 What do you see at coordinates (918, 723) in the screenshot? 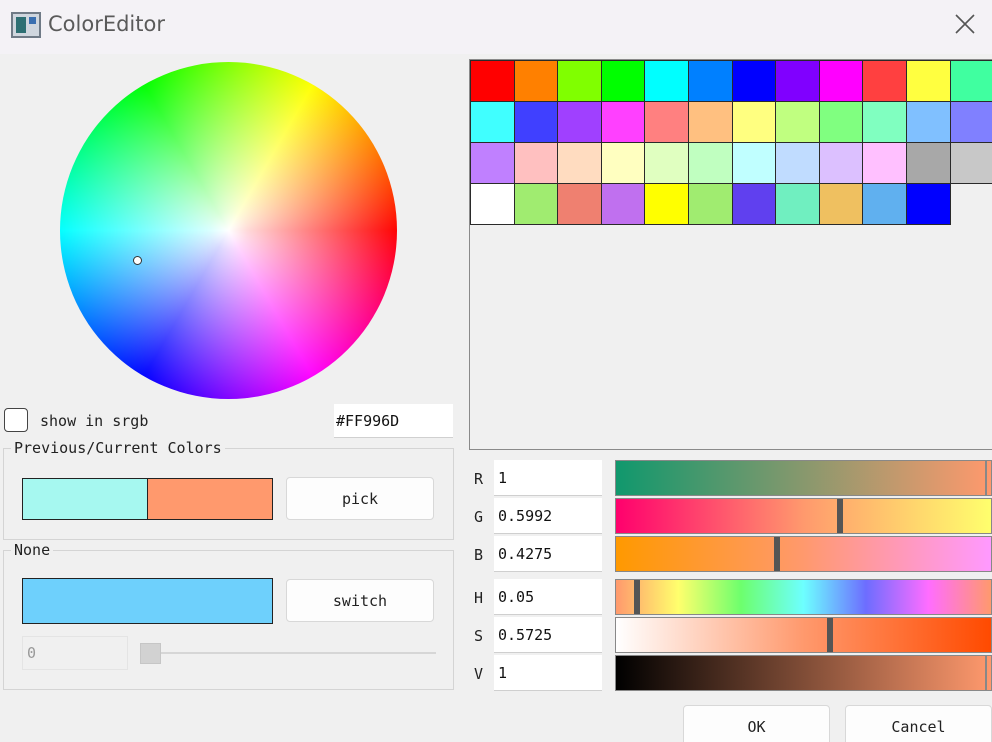
I see `cancel-button: Cancel` at bounding box center [918, 723].